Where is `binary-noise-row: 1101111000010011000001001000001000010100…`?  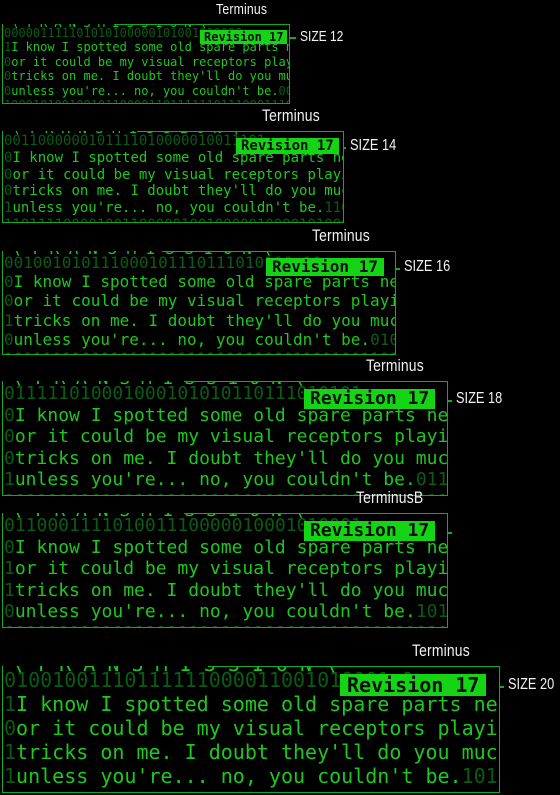
binary-noise-row: 1101111000010011000001001000001000010100… is located at coordinates (173, 219).